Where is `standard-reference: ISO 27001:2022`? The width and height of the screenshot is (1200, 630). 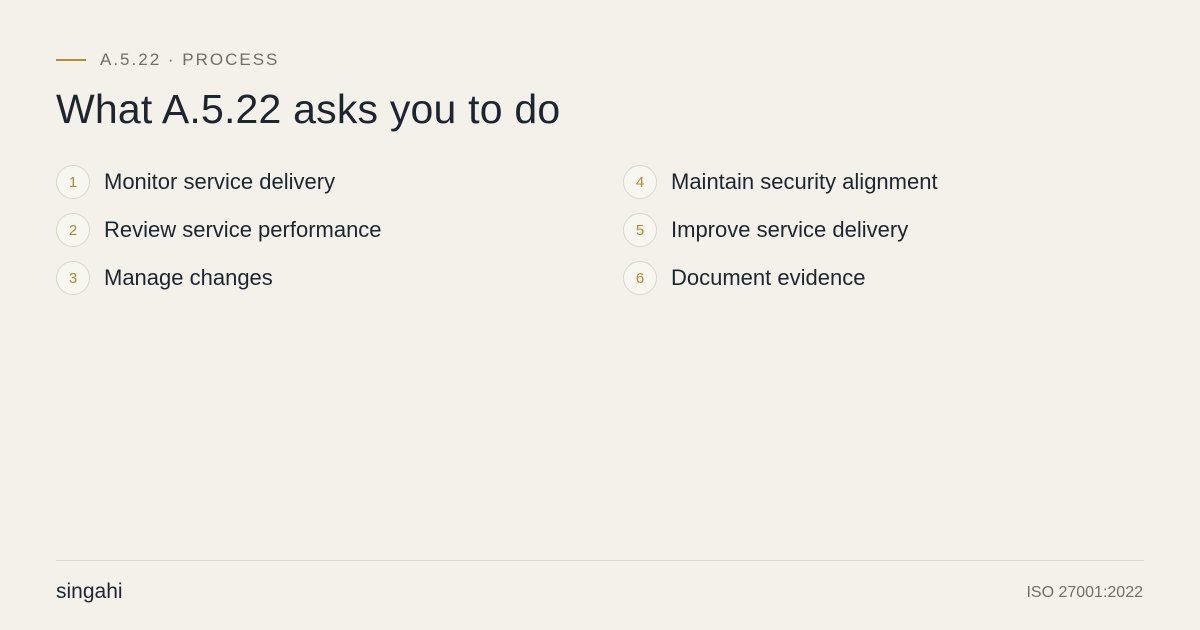
standard-reference: ISO 27001:2022 is located at coordinates (1084, 592).